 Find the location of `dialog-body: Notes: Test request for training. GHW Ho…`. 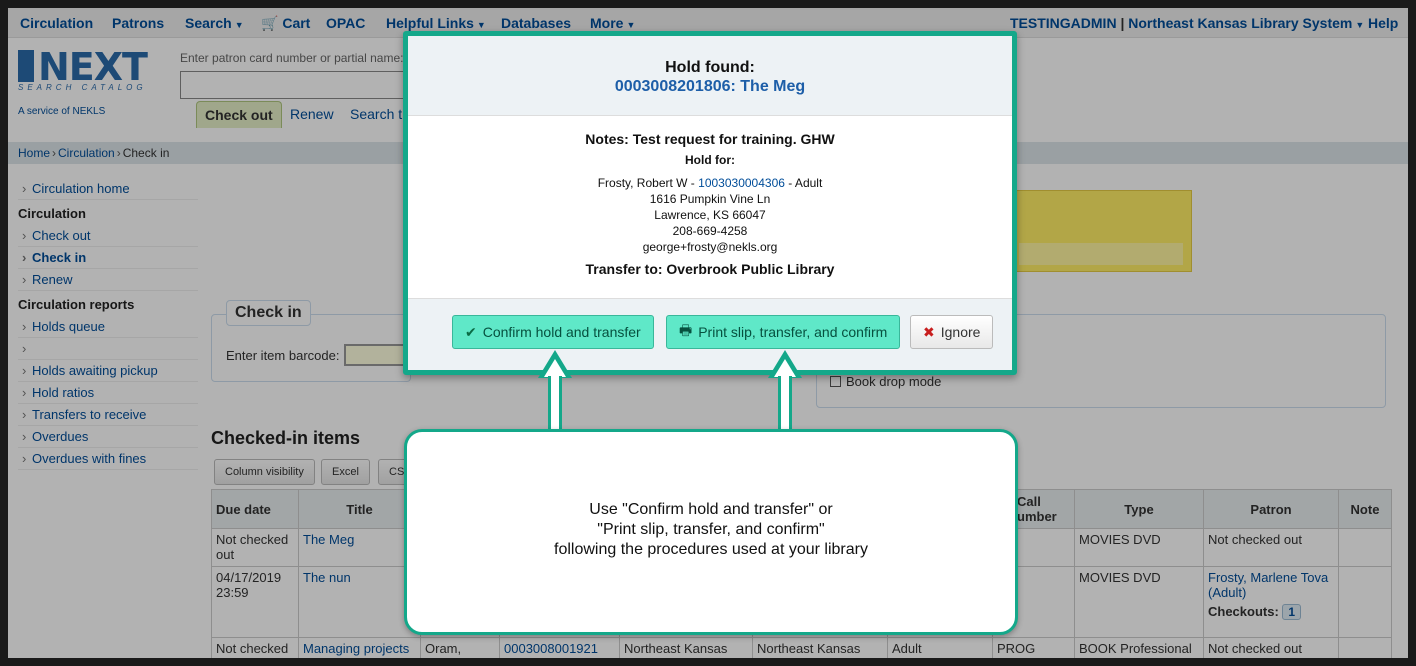

dialog-body: Notes: Test request for training. GHW Ho… is located at coordinates (710, 204).